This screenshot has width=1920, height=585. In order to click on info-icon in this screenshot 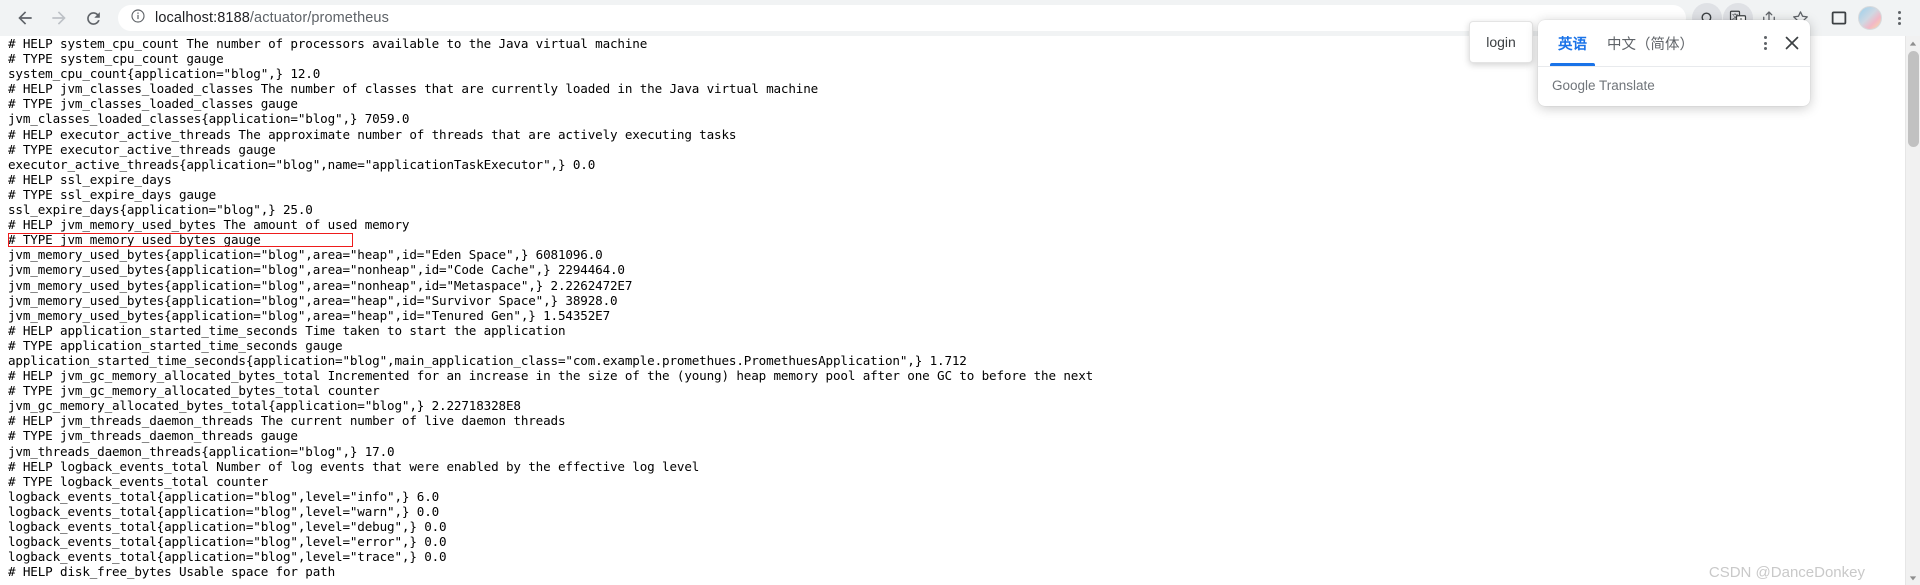, I will do `click(138, 18)`.